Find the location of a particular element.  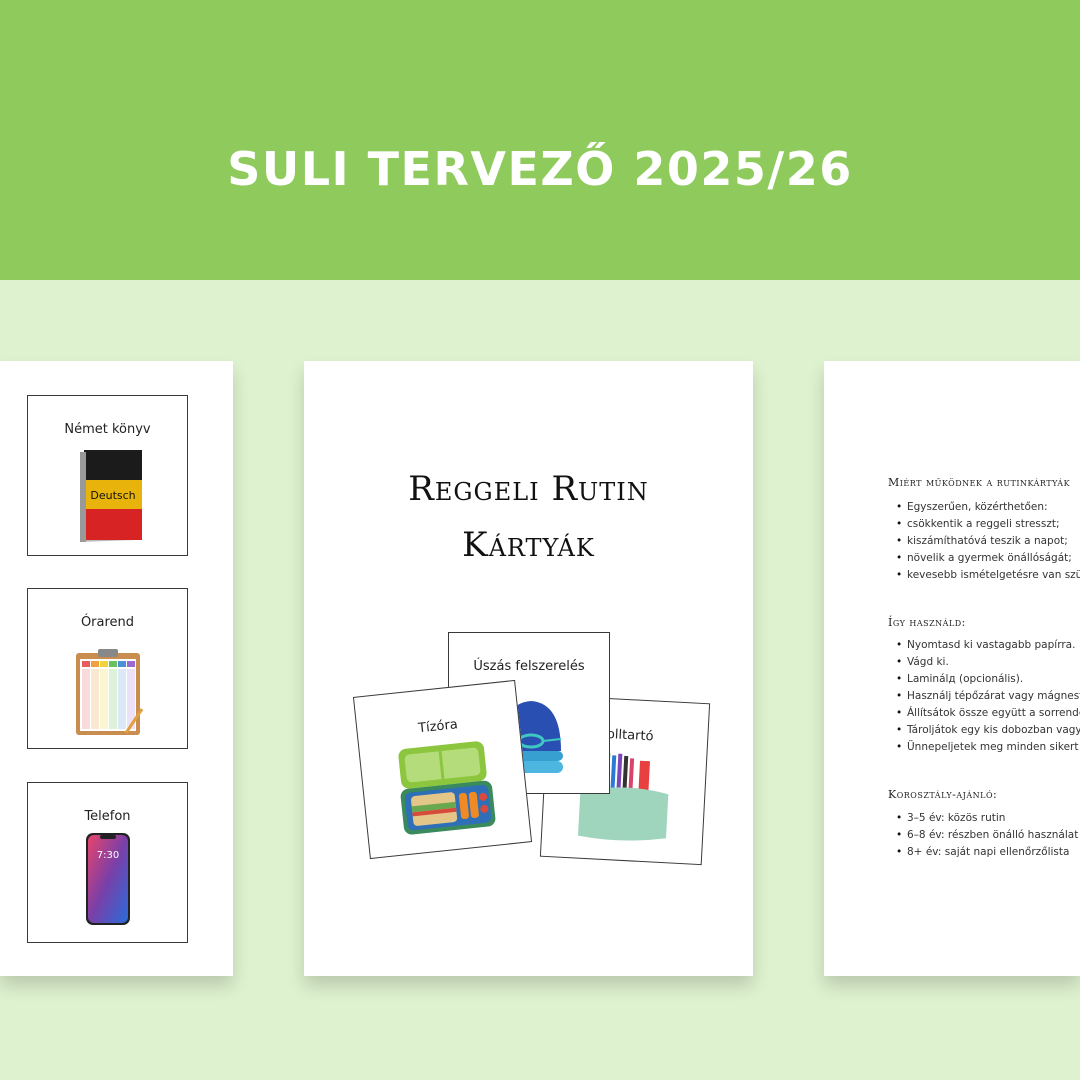

list-item: csökkentik a reggeli stresszt; is located at coordinates (988, 526).